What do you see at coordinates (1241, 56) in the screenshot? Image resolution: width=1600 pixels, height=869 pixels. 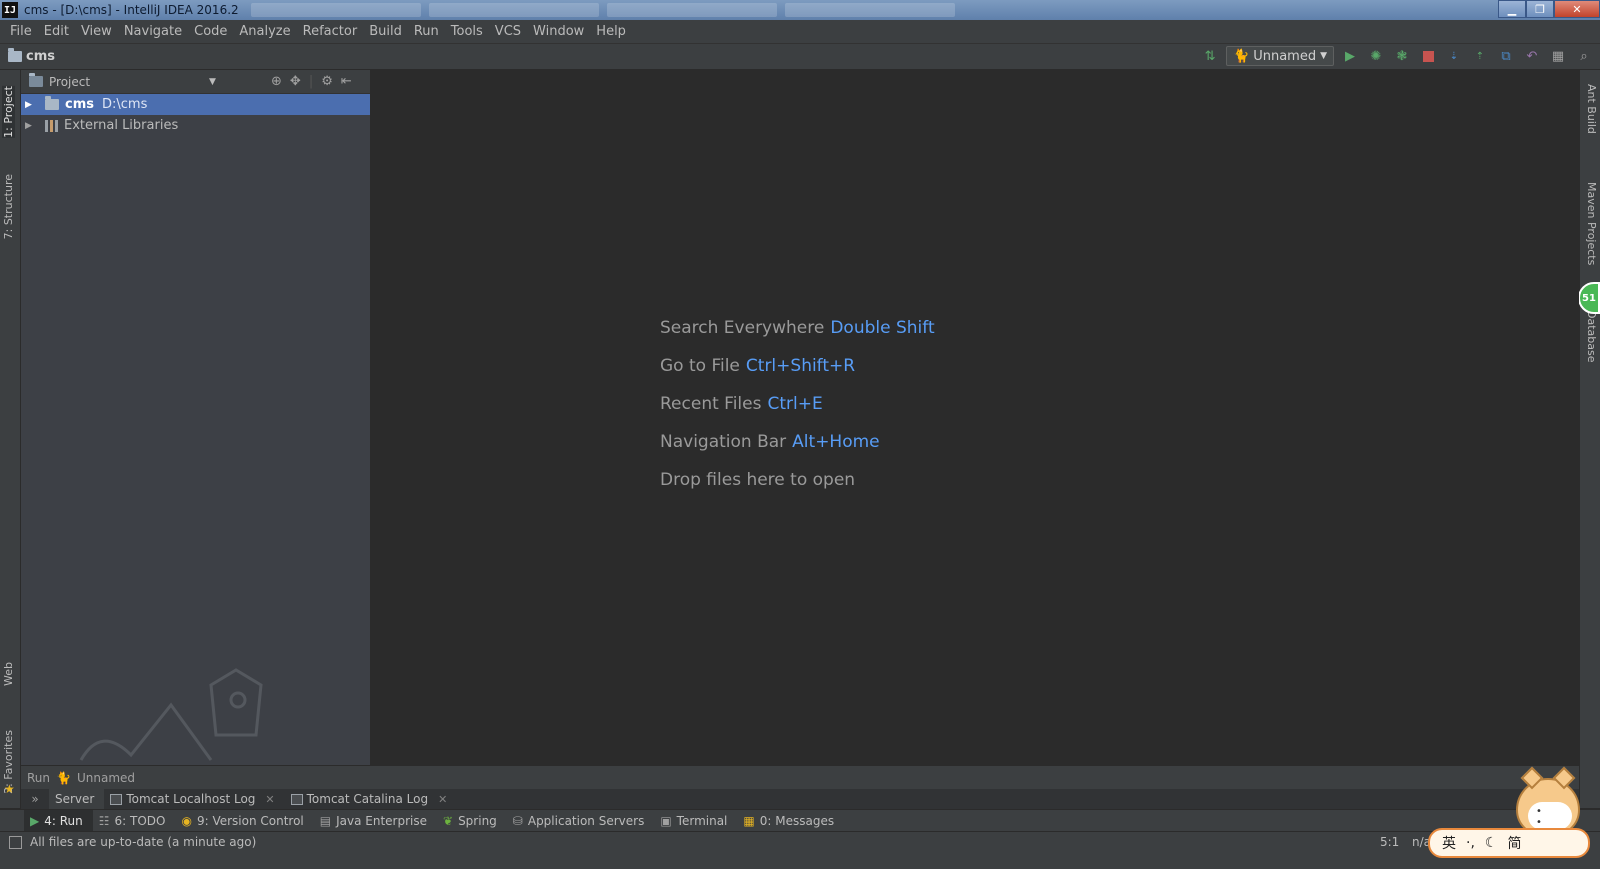 I see `tomcat-icon: 🐈` at bounding box center [1241, 56].